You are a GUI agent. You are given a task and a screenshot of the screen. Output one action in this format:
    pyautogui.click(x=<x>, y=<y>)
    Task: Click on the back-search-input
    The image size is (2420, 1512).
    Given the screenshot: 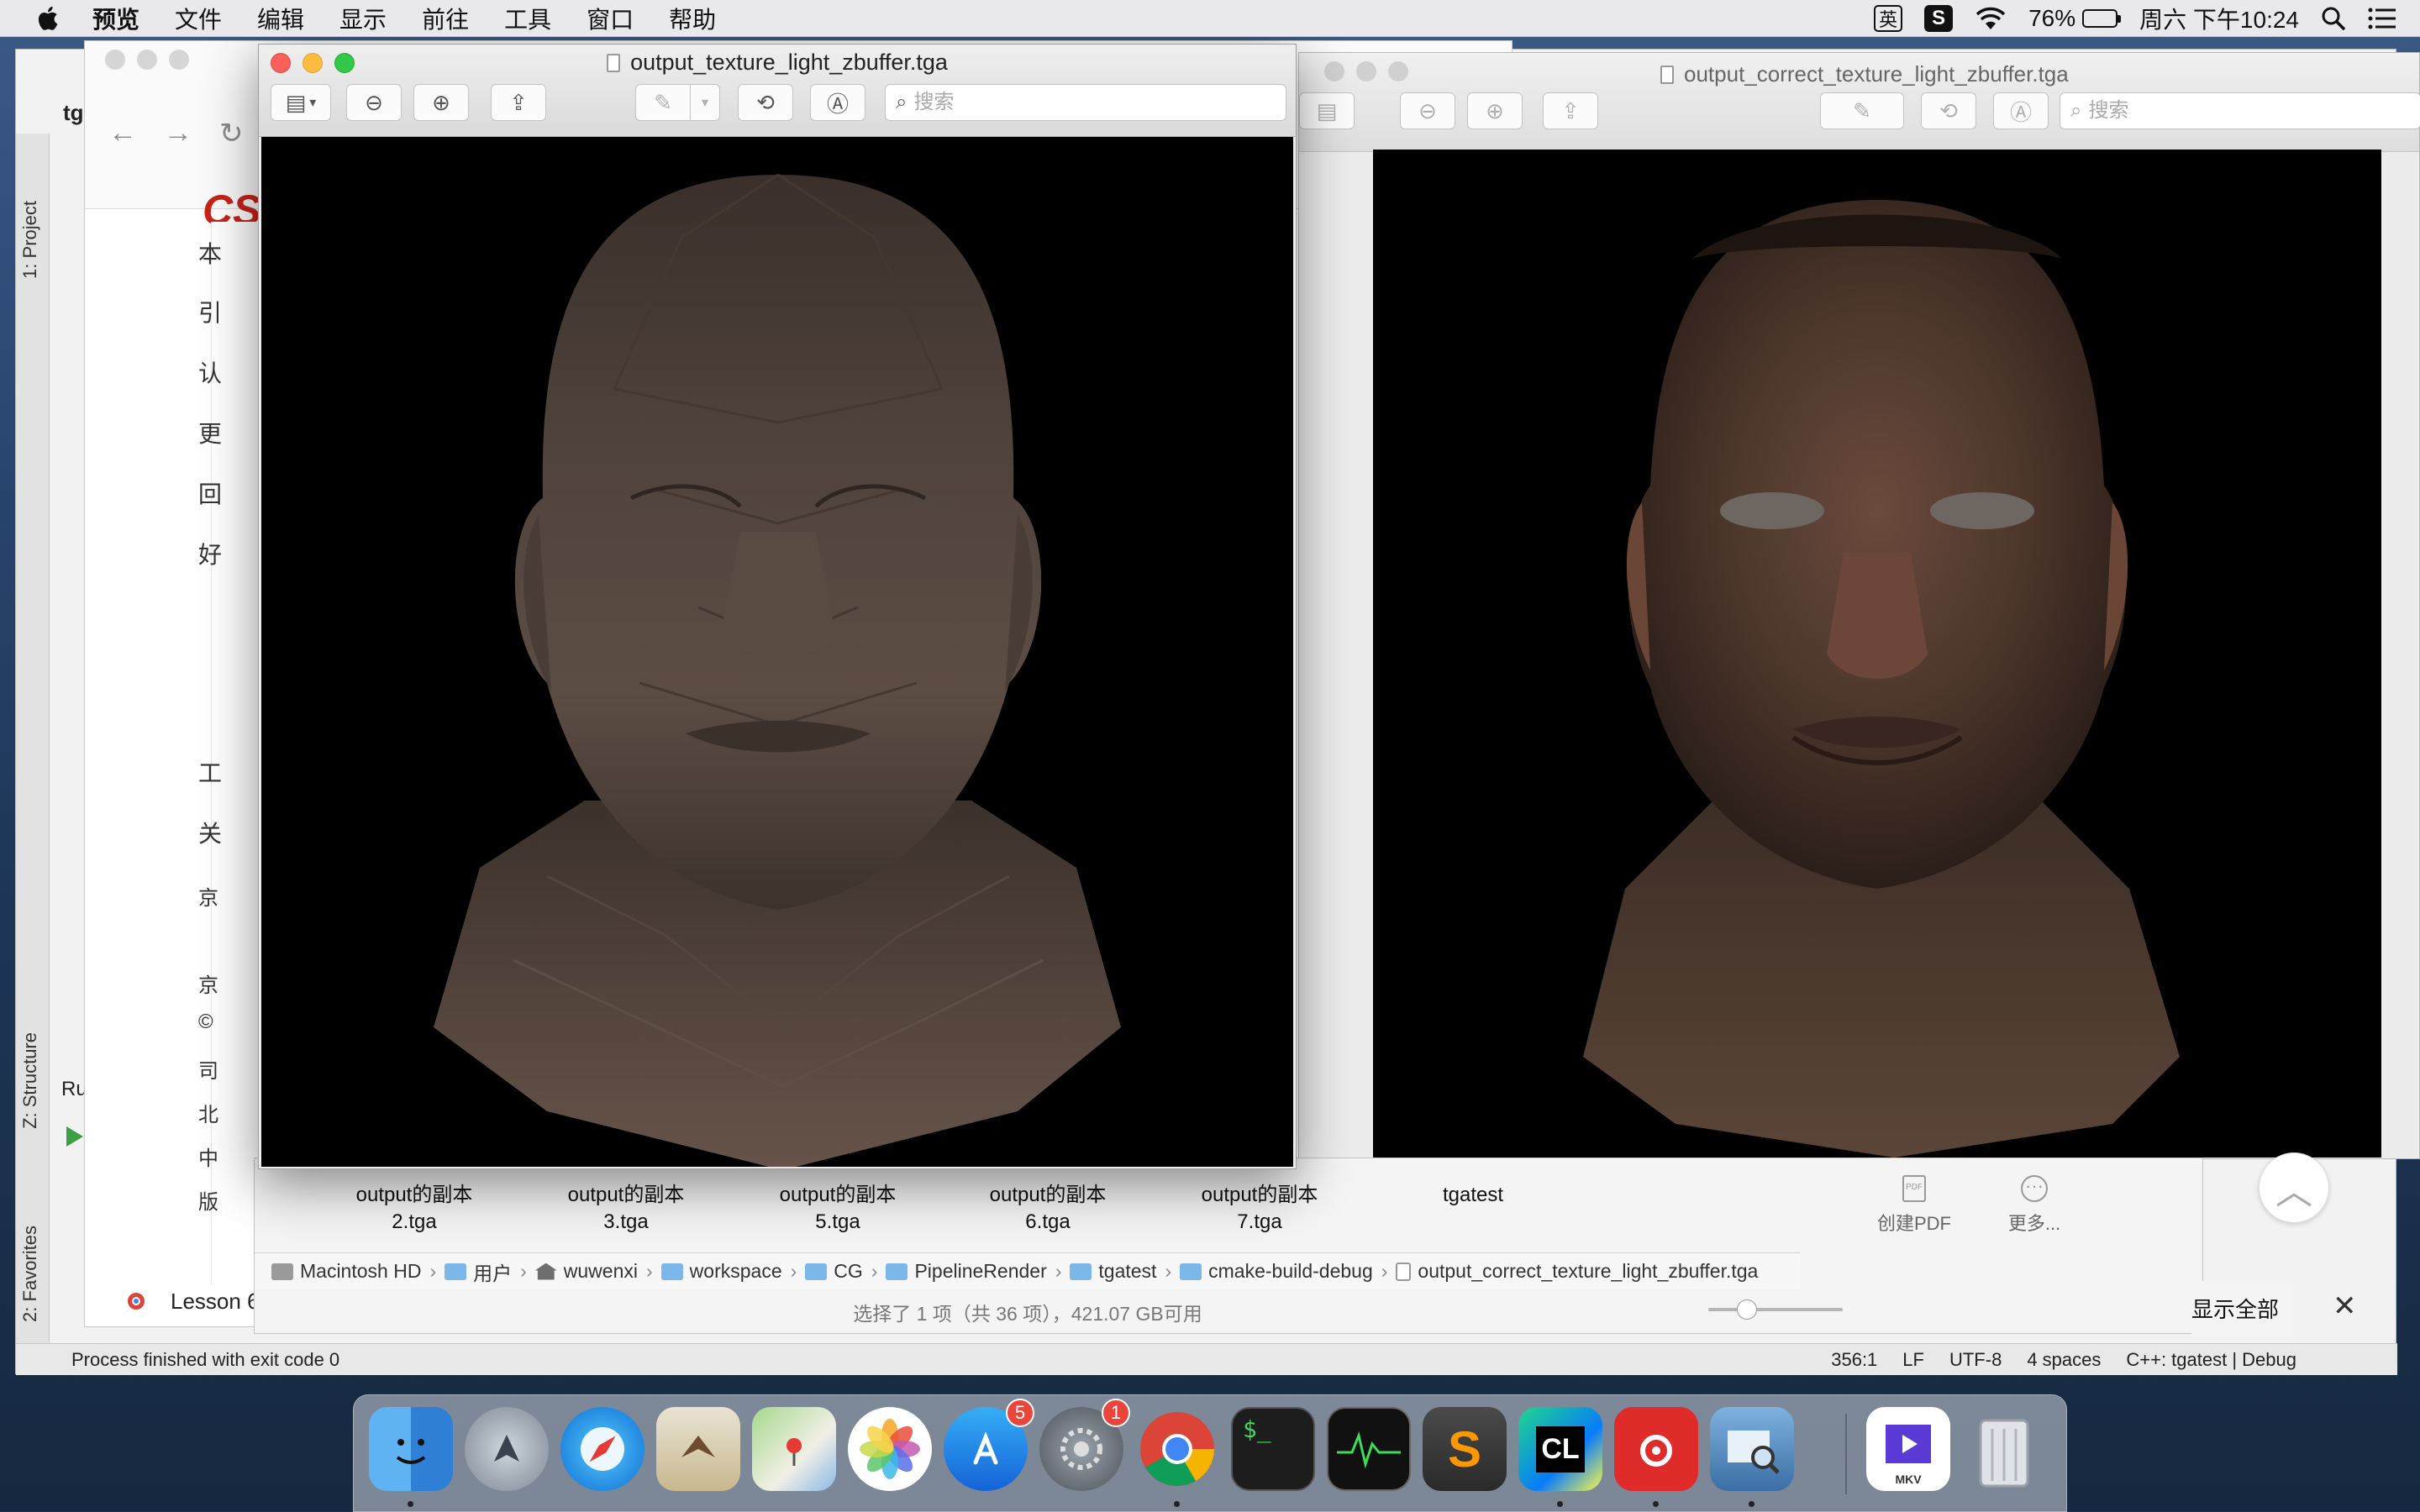 What is the action you would take?
    pyautogui.click(x=2248, y=111)
    